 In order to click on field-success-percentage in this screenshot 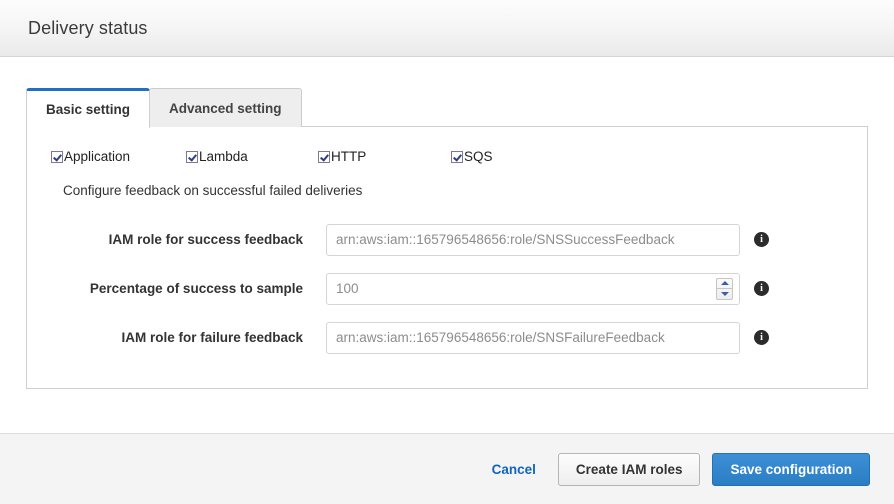, I will do `click(533, 288)`.